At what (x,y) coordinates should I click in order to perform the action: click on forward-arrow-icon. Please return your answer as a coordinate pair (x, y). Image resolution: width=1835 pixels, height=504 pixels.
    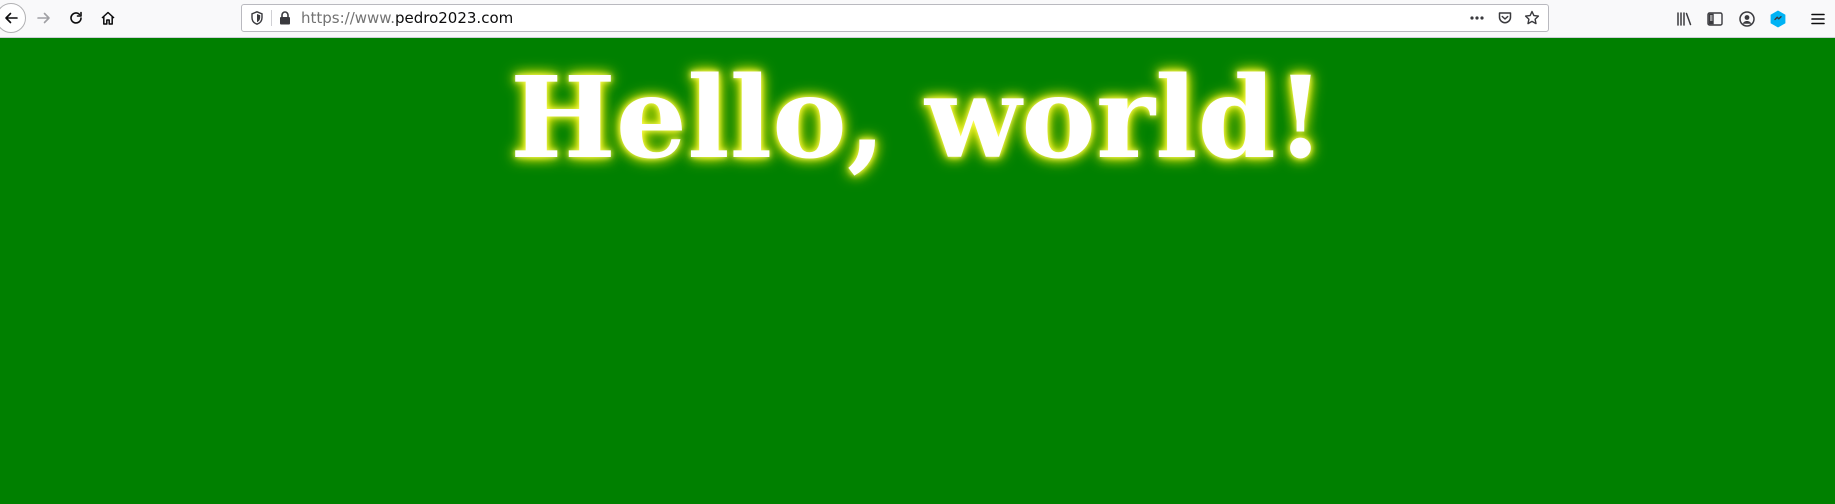
    Looking at the image, I should click on (44, 18).